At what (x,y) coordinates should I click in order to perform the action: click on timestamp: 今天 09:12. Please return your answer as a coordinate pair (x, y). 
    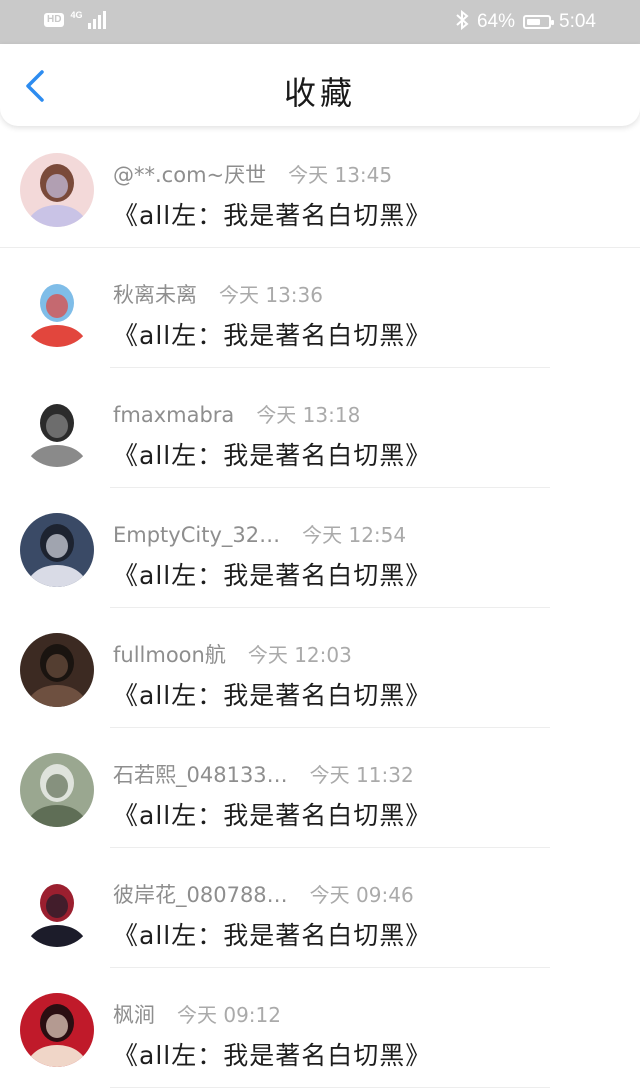
    Looking at the image, I should click on (229, 1015).